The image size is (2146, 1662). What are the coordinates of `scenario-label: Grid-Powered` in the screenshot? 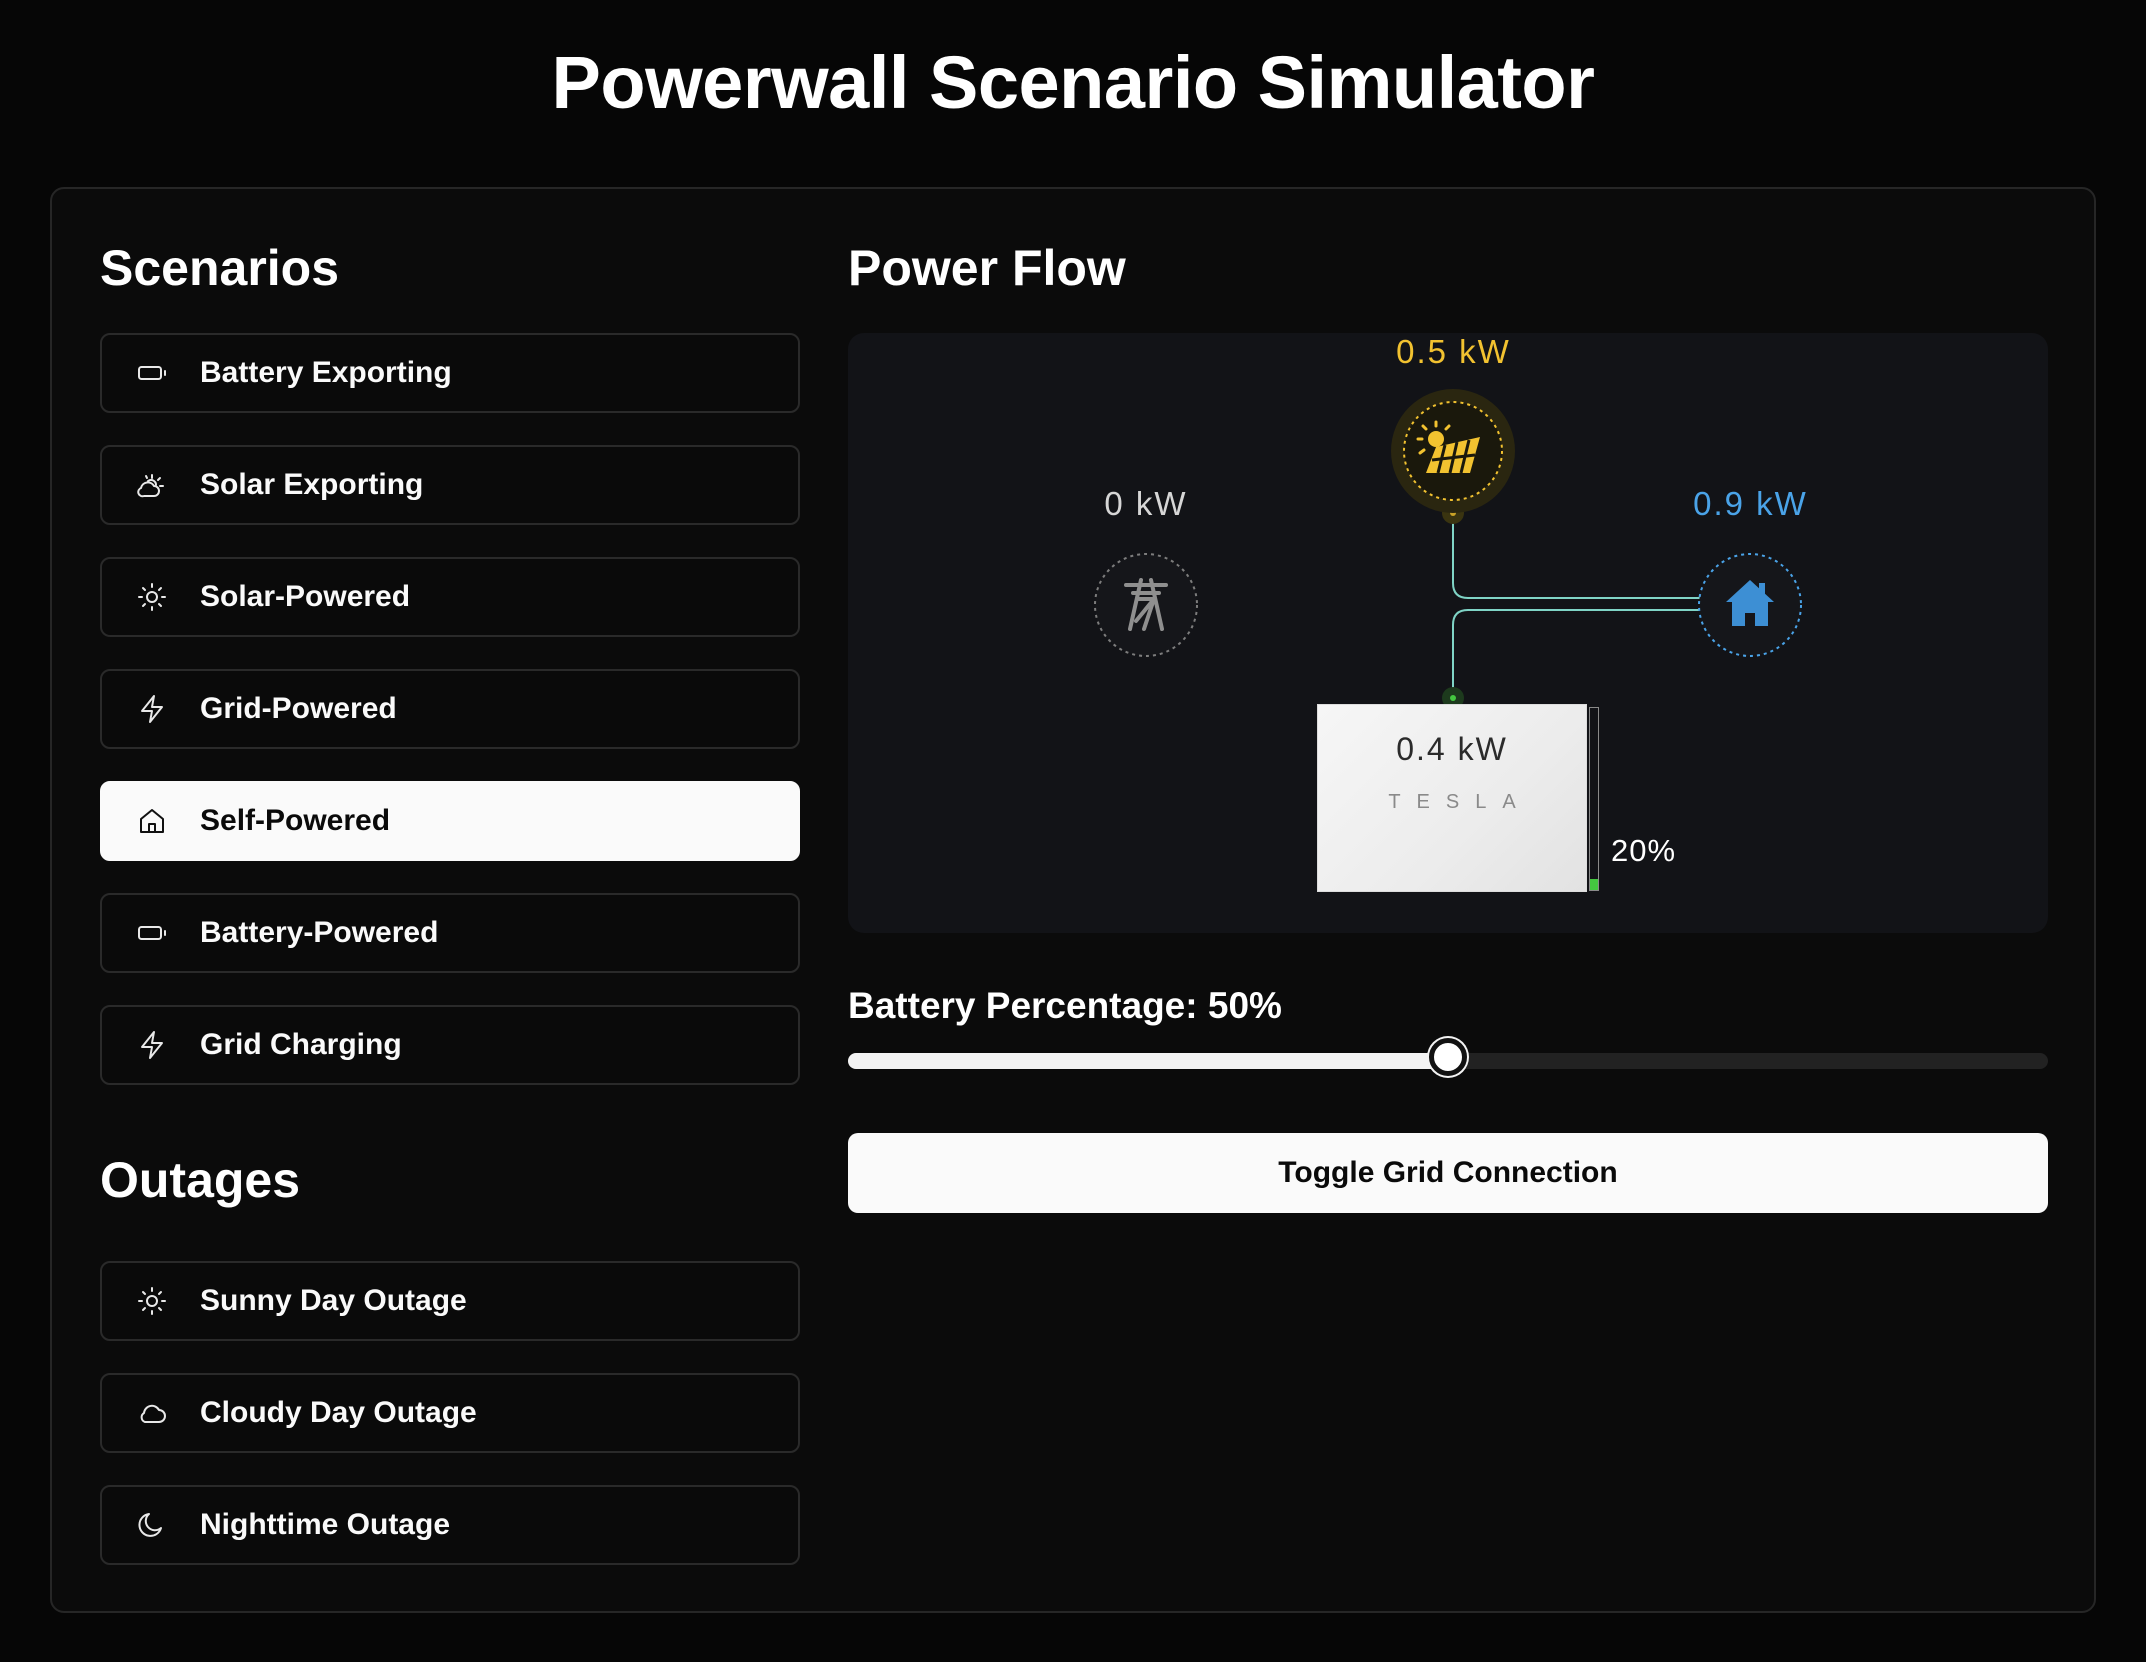 It's located at (298, 708).